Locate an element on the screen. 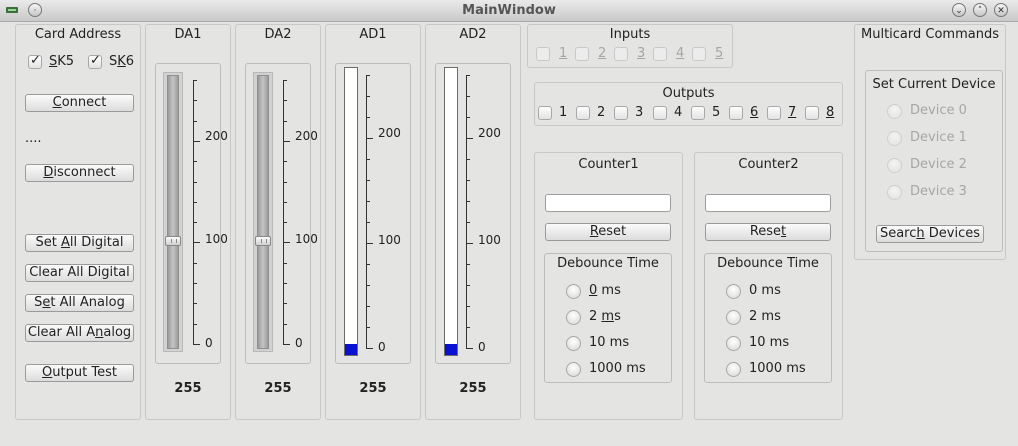  minimize-icon: ⌄ is located at coordinates (959, 10).